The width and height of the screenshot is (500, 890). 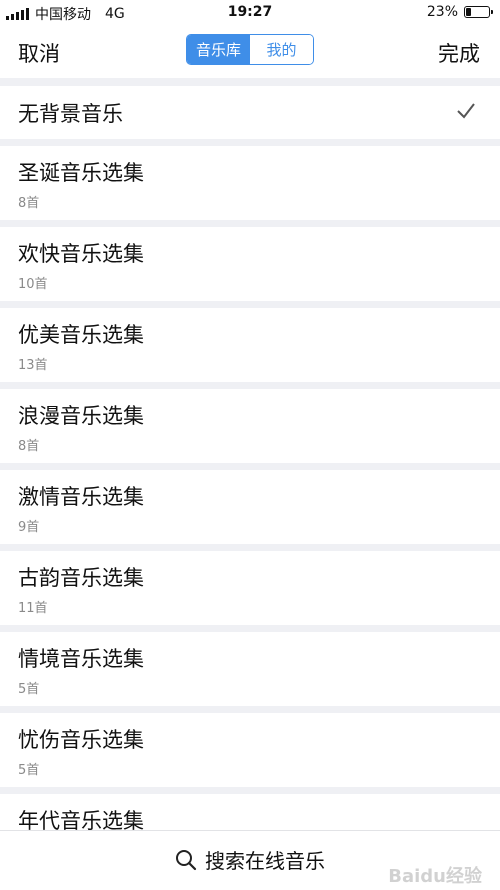 I want to click on battery-nub, so click(x=492, y=12).